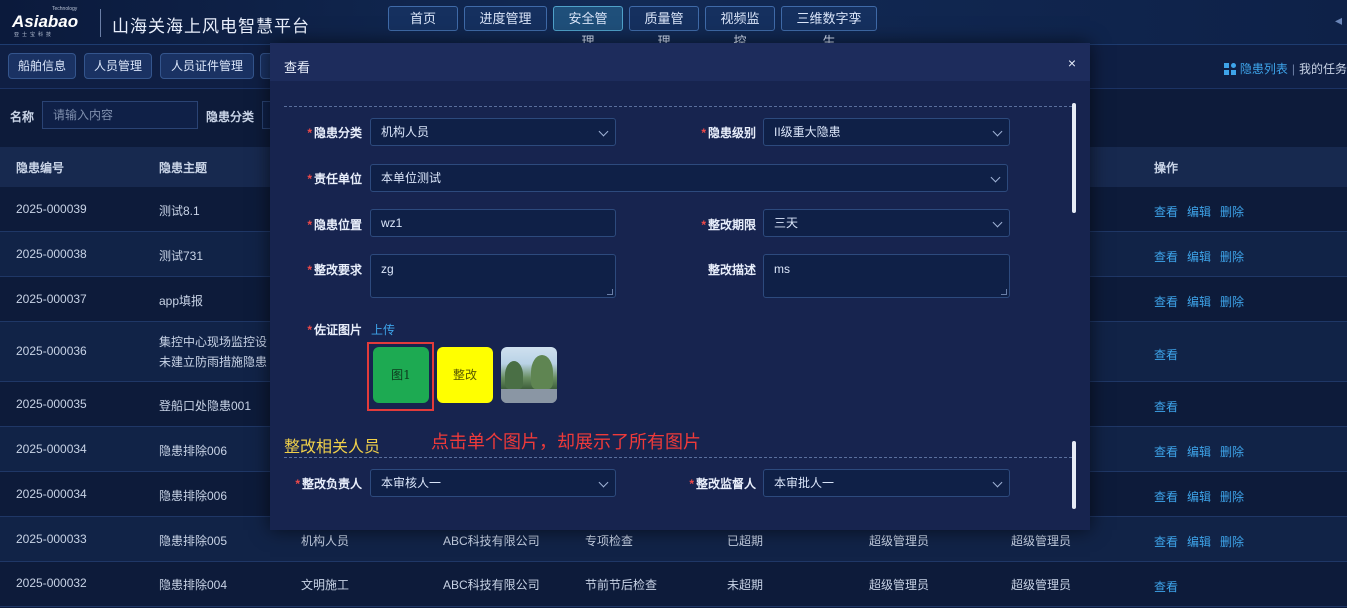 The height and width of the screenshot is (608, 1347). What do you see at coordinates (118, 66) in the screenshot?
I see `tab-personnel: 人员管理` at bounding box center [118, 66].